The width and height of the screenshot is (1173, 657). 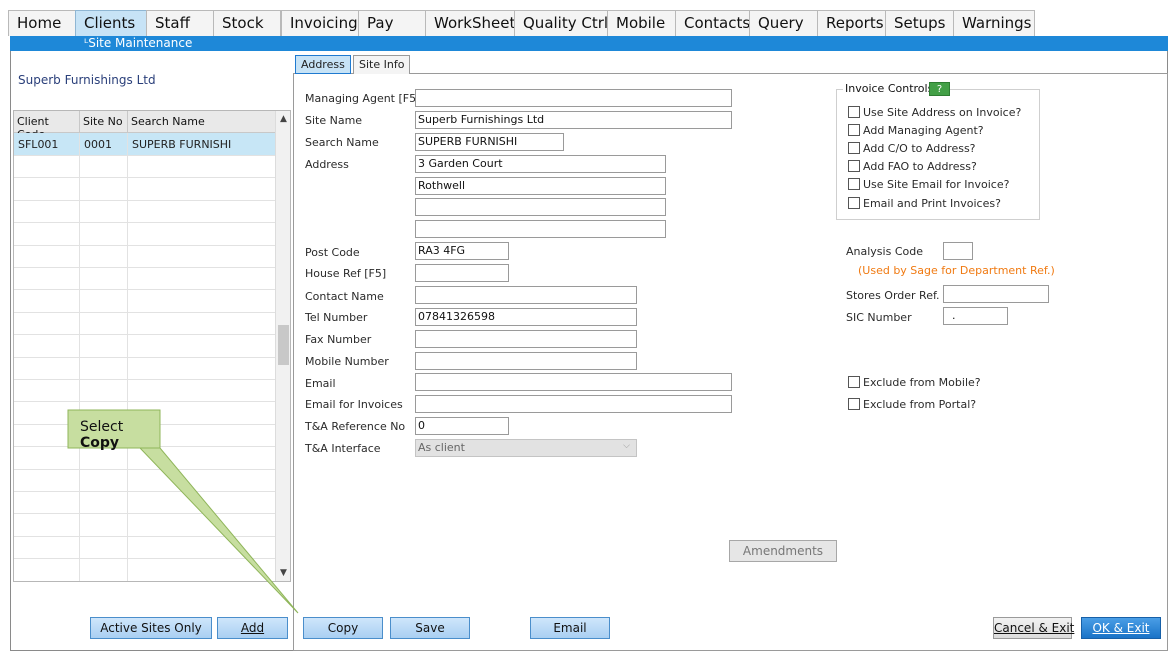 I want to click on exclude-mobile-label: Exclude from Mobile?, so click(x=922, y=382).